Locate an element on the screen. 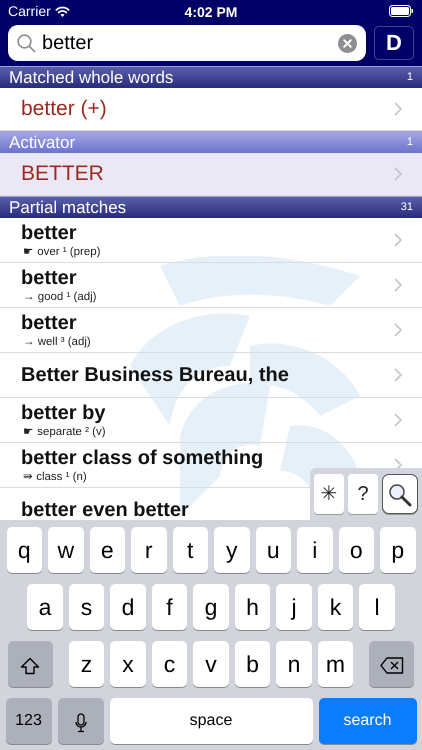 This screenshot has height=750, width=422. shift-key is located at coordinates (30, 664).